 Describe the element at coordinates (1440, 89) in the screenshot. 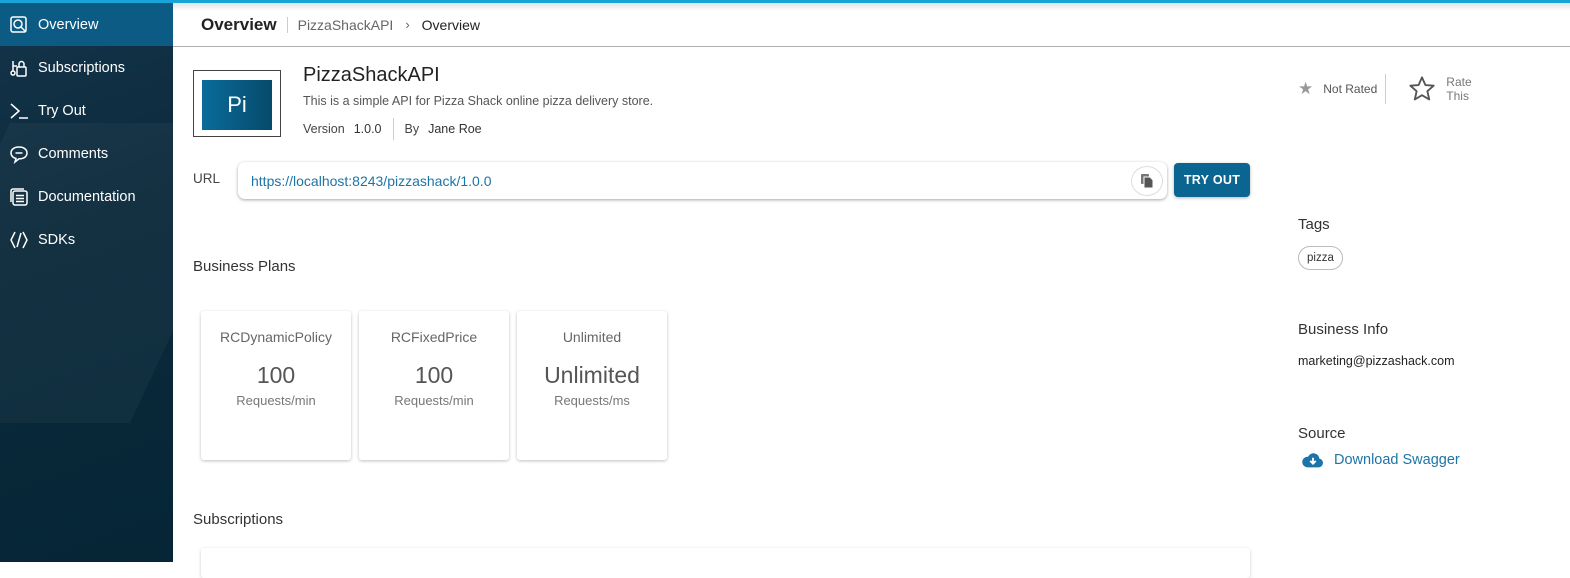

I see `rate-this-button: Rate This` at that location.